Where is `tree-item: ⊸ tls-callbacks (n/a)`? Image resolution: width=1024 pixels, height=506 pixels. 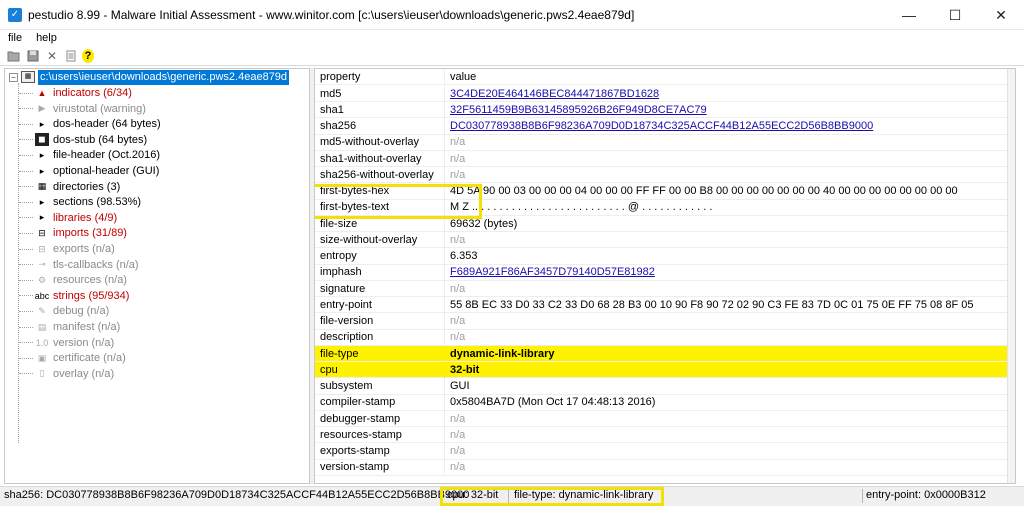 tree-item: ⊸ tls-callbacks (n/a) is located at coordinates (79, 265).